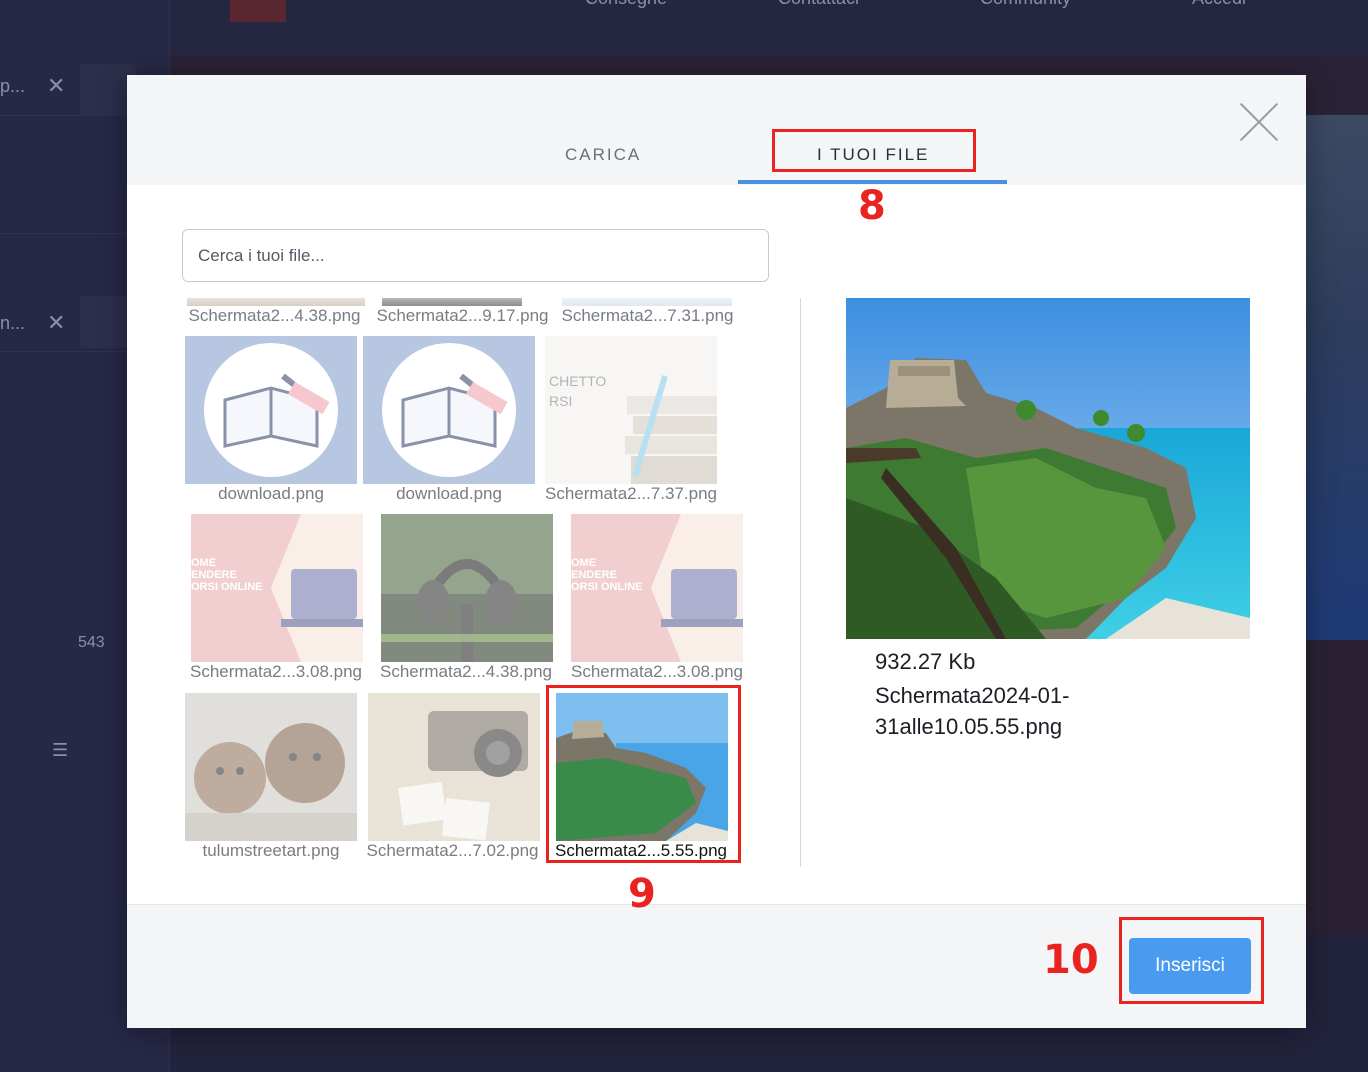 Image resolution: width=1368 pixels, height=1072 pixels. What do you see at coordinates (60, 750) in the screenshot?
I see `list-icon: ☰` at bounding box center [60, 750].